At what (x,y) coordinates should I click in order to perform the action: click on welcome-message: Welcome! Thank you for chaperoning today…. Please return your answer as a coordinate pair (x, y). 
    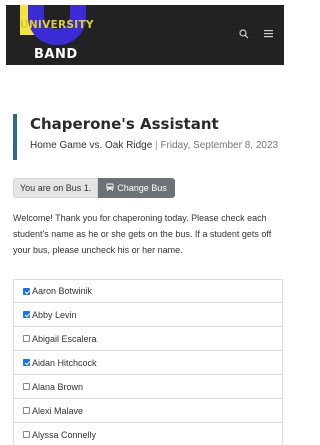
    Looking at the image, I should click on (142, 234).